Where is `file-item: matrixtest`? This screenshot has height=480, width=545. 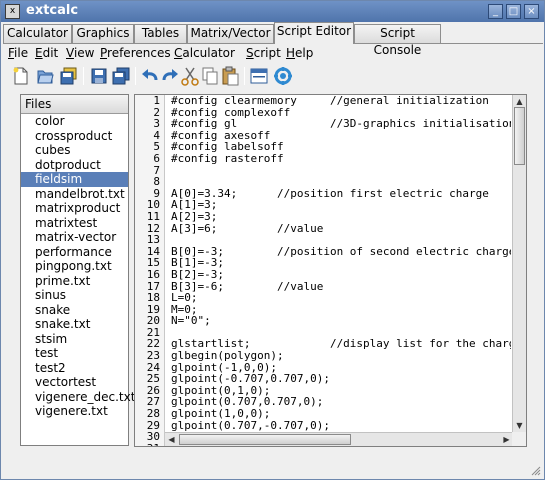 file-item: matrixtest is located at coordinates (74, 223).